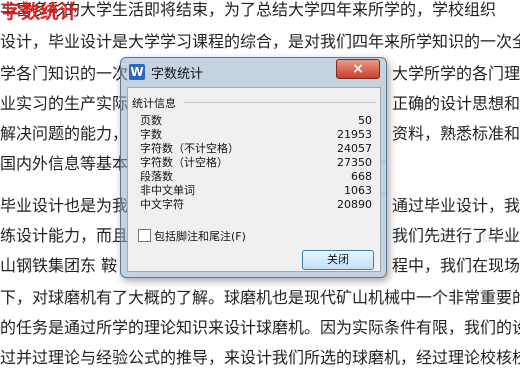 The height and width of the screenshot is (368, 520). Describe the element at coordinates (354, 204) in the screenshot. I see `stat-value: 20890` at that location.